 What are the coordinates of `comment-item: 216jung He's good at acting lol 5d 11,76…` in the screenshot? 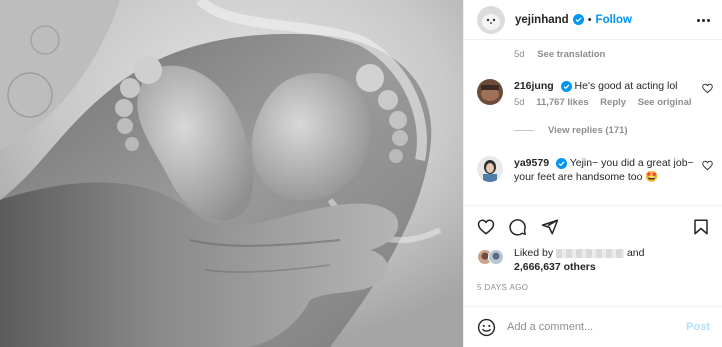 It's located at (595, 93).